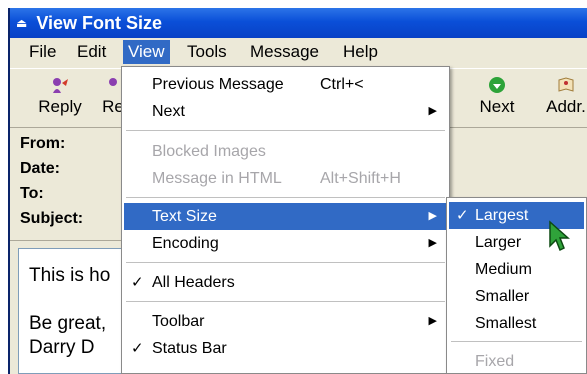 Image resolution: width=587 pixels, height=374 pixels. What do you see at coordinates (502, 215) in the screenshot?
I see `largest-label: Largest` at bounding box center [502, 215].